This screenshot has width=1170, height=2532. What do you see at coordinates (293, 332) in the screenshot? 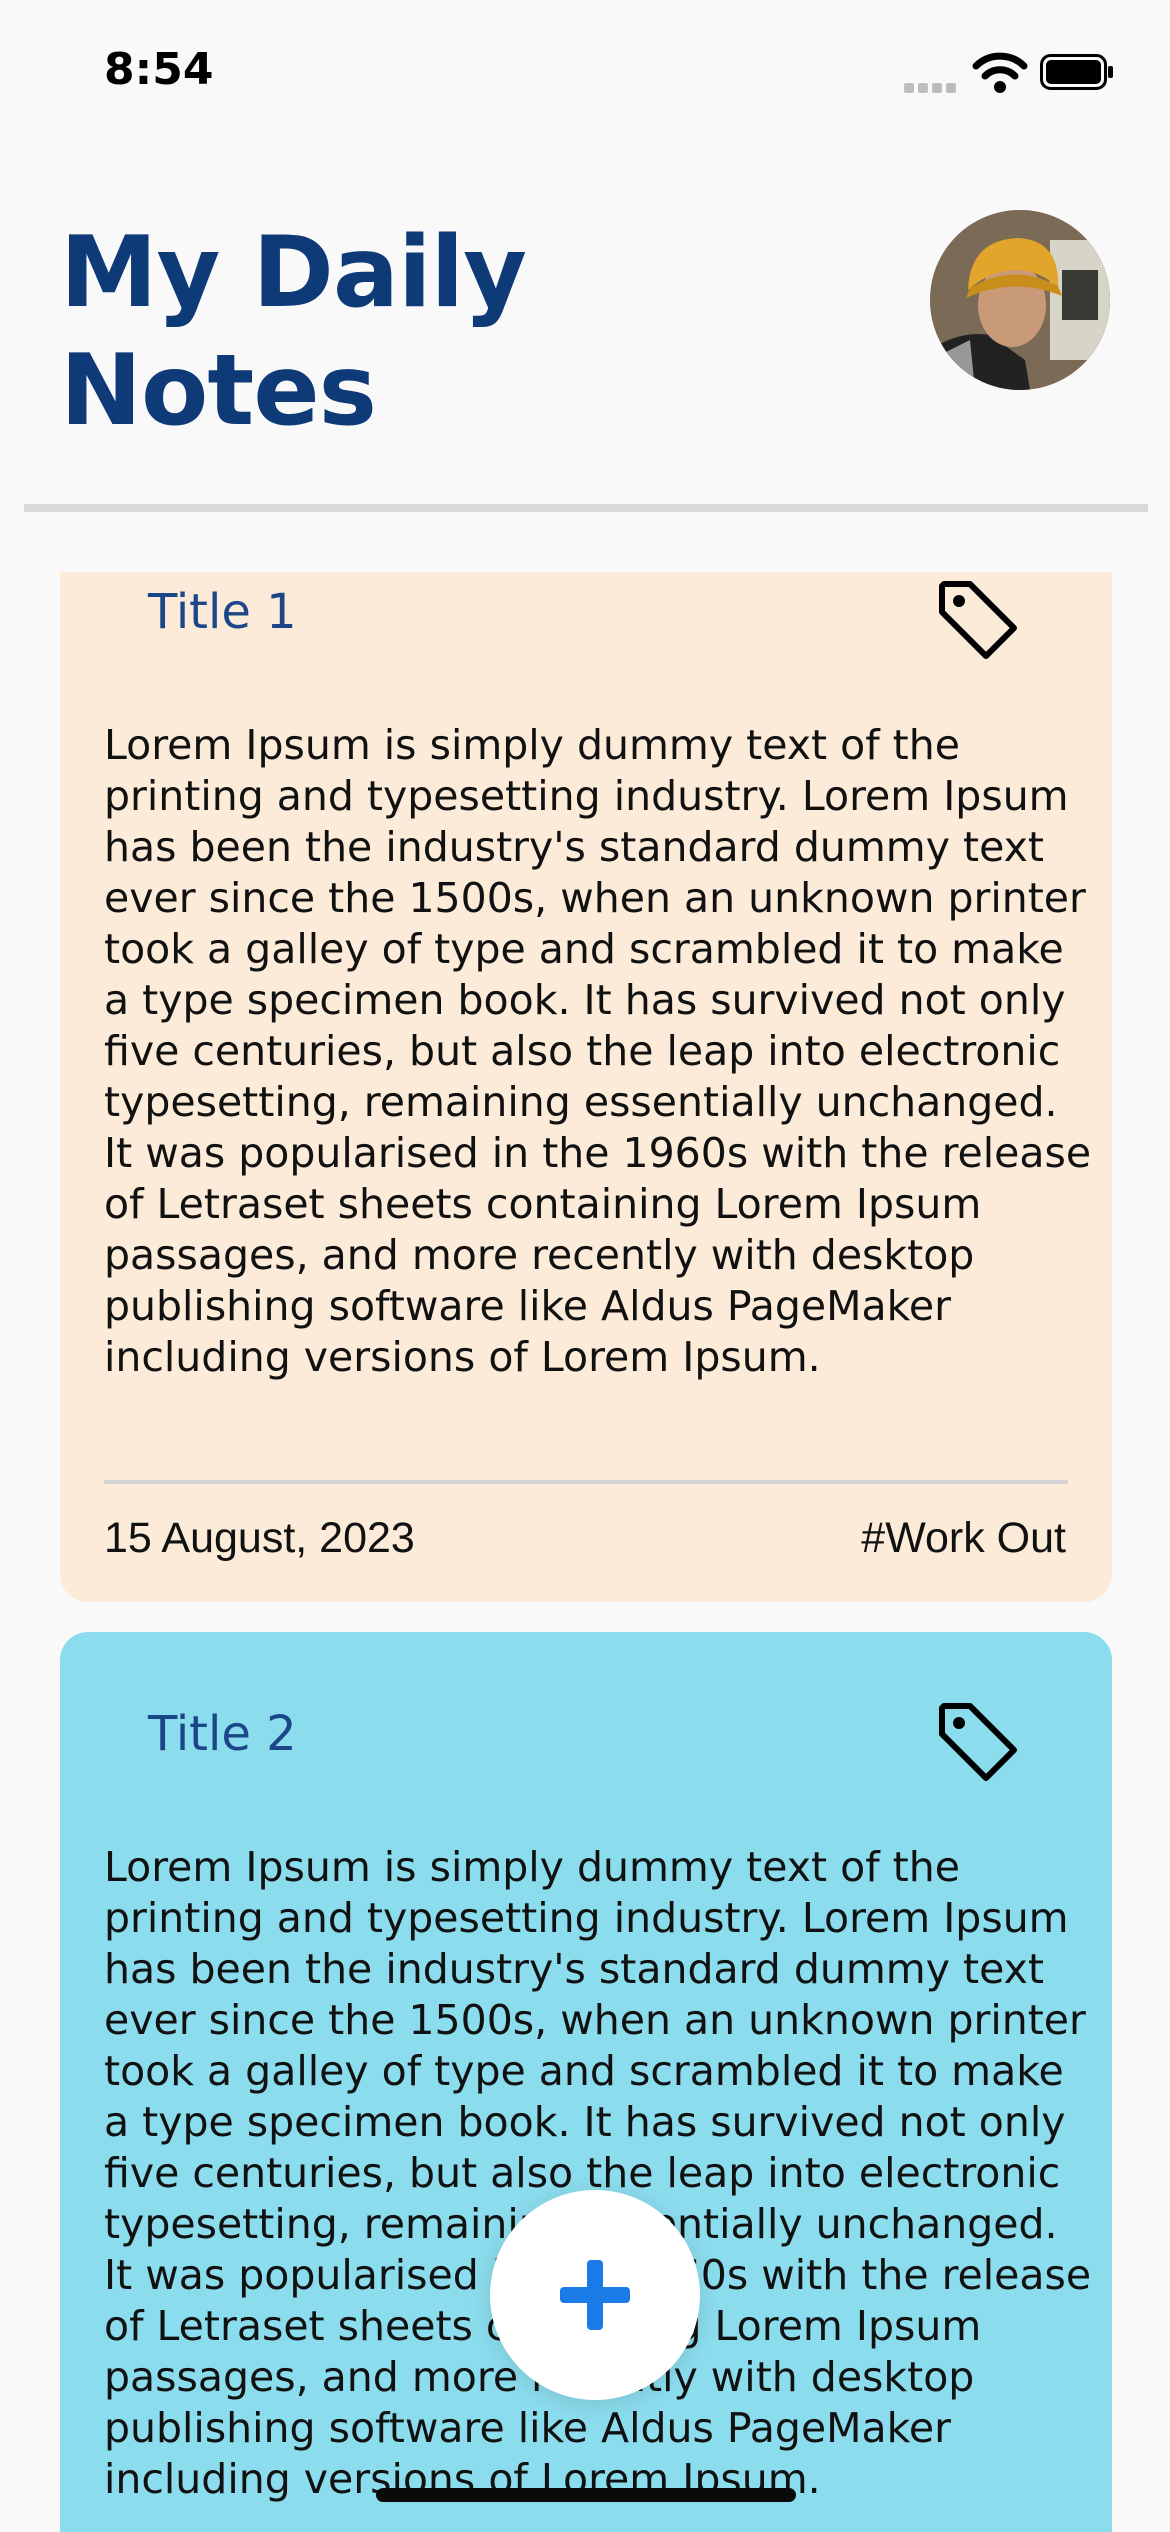
I see `page-title: My Daily Notes` at bounding box center [293, 332].